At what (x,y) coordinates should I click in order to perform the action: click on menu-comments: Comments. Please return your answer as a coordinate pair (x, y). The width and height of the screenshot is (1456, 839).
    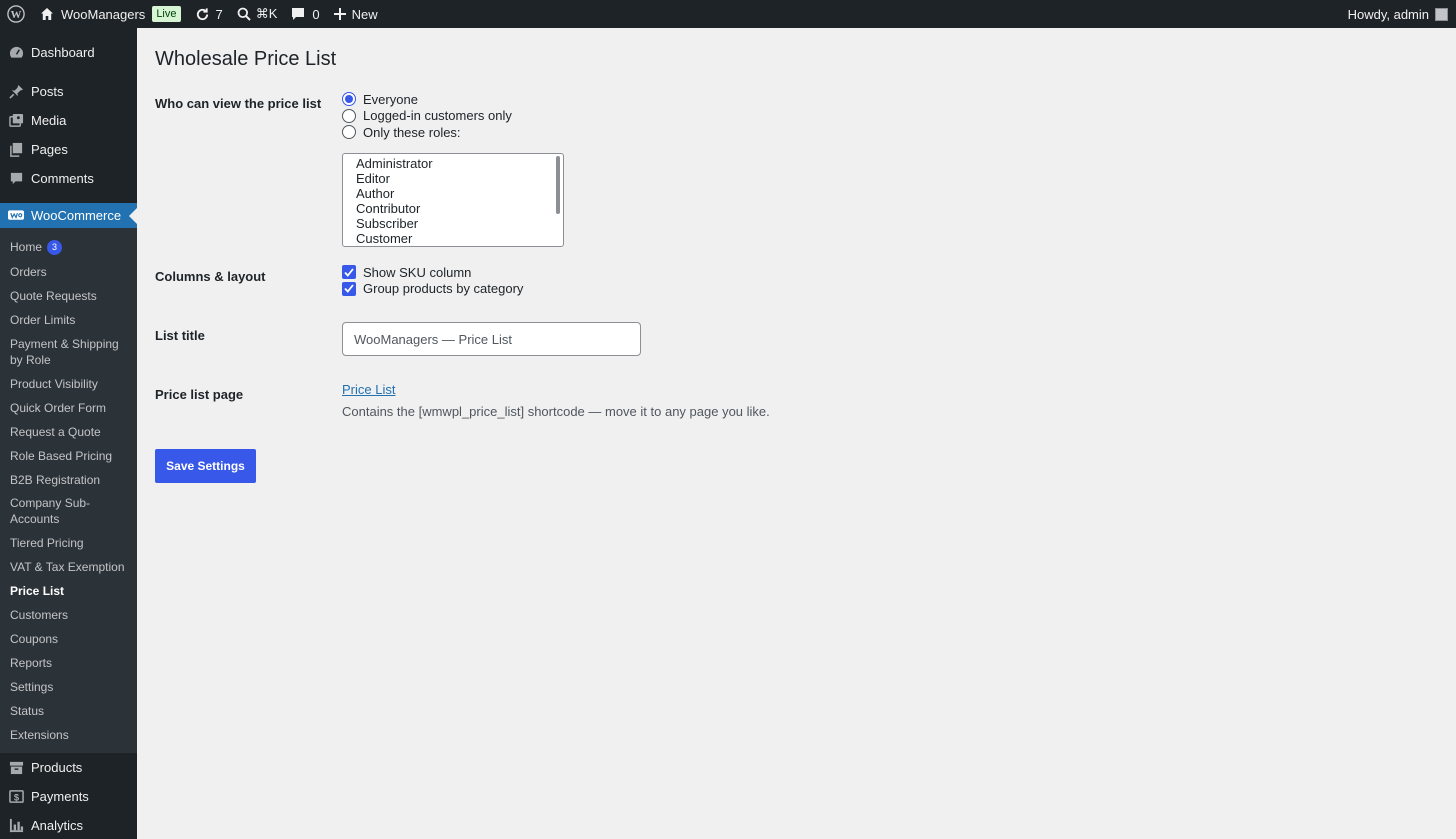
    Looking at the image, I should click on (68, 178).